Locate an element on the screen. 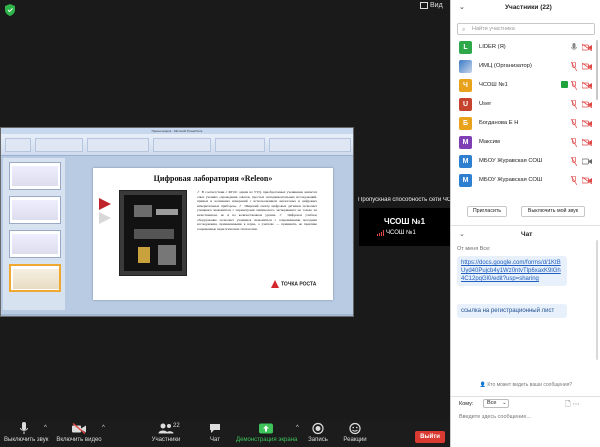  leave-button: Выйти is located at coordinates (430, 437).